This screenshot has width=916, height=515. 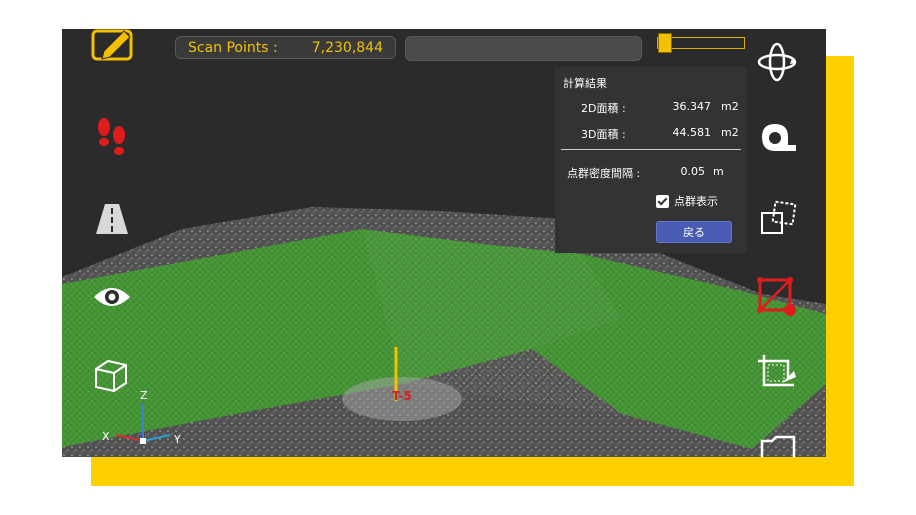 What do you see at coordinates (696, 201) in the screenshot?
I see `show-points-label: 点群表示` at bounding box center [696, 201].